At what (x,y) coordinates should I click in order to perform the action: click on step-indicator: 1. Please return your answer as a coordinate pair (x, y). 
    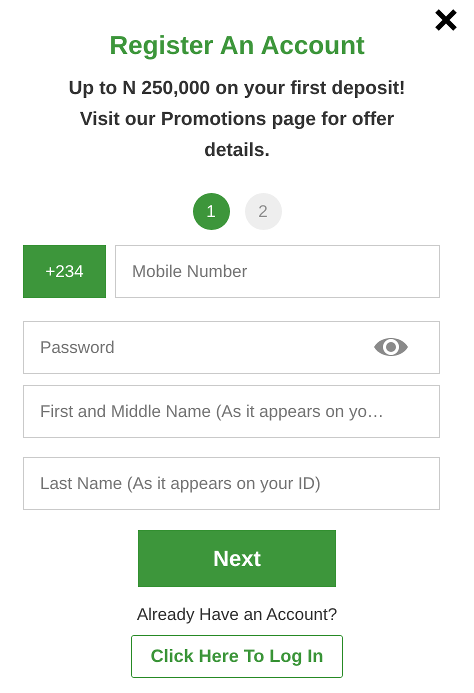
    Looking at the image, I should click on (211, 211).